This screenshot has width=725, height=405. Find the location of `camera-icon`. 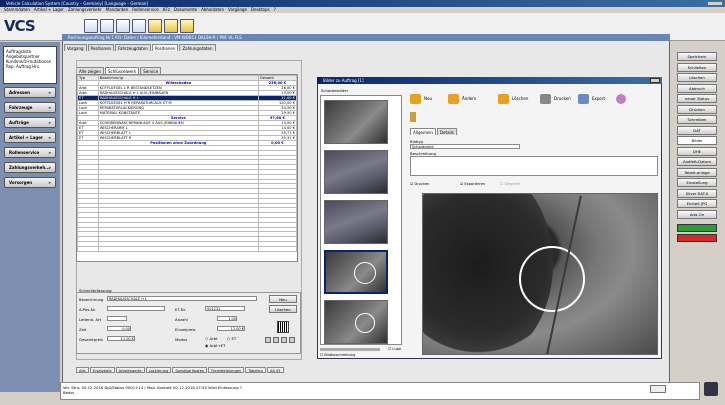

camera-icon is located at coordinates (711, 389).